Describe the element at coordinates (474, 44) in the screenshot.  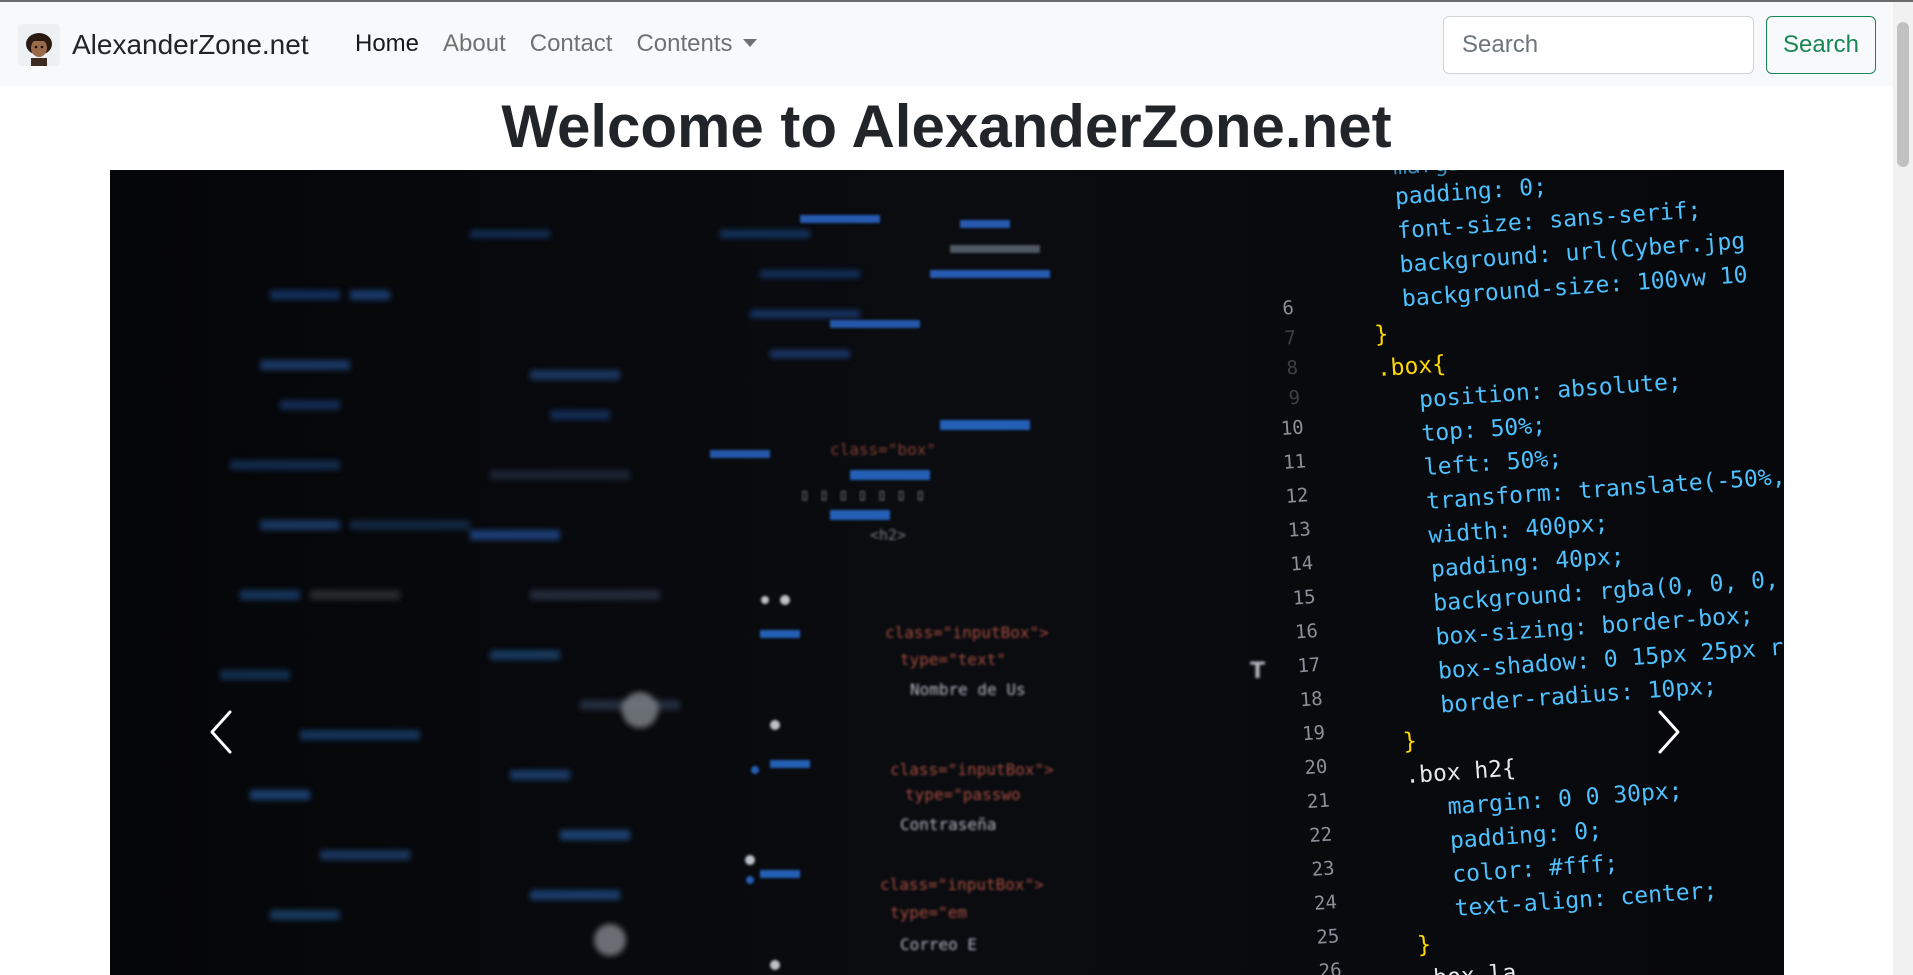
I see `nav-about-link: About` at that location.